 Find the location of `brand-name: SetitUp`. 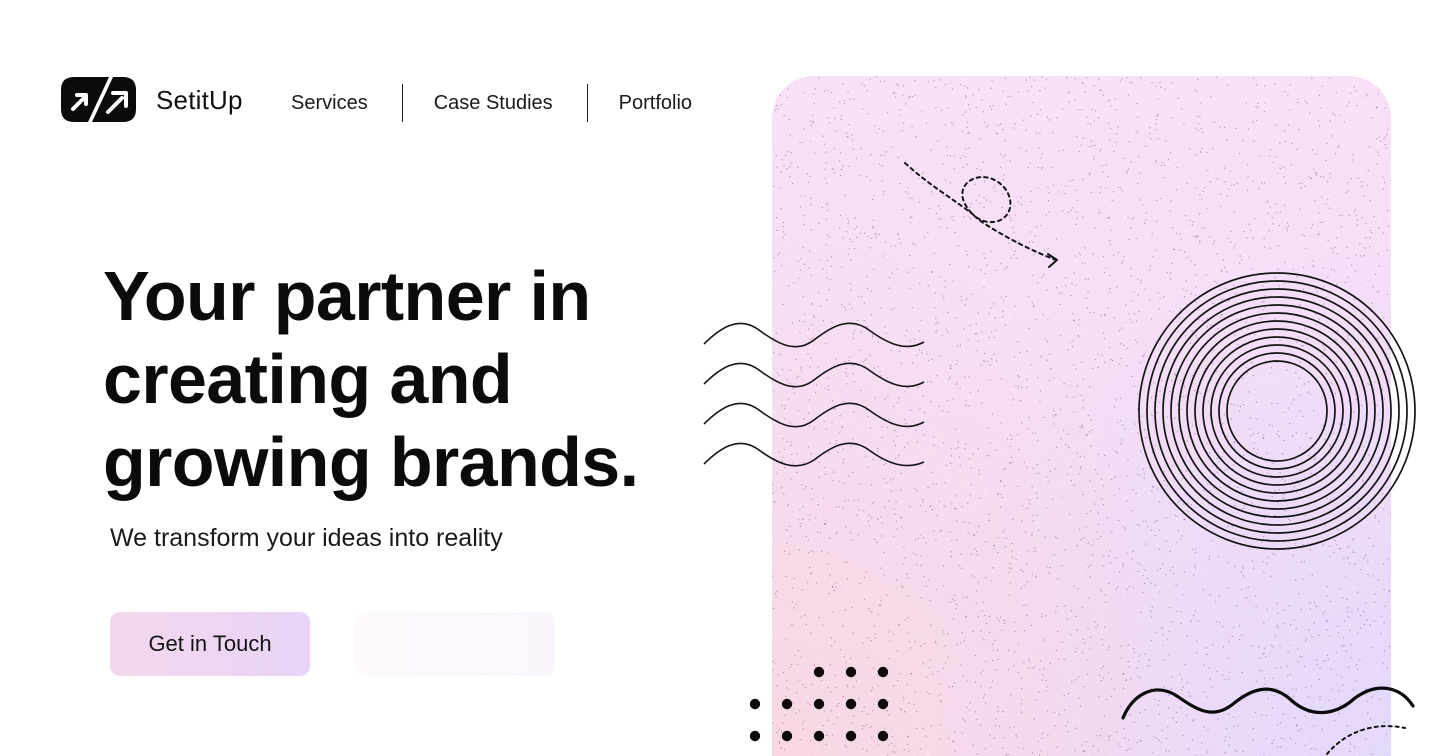

brand-name: SetitUp is located at coordinates (199, 99).